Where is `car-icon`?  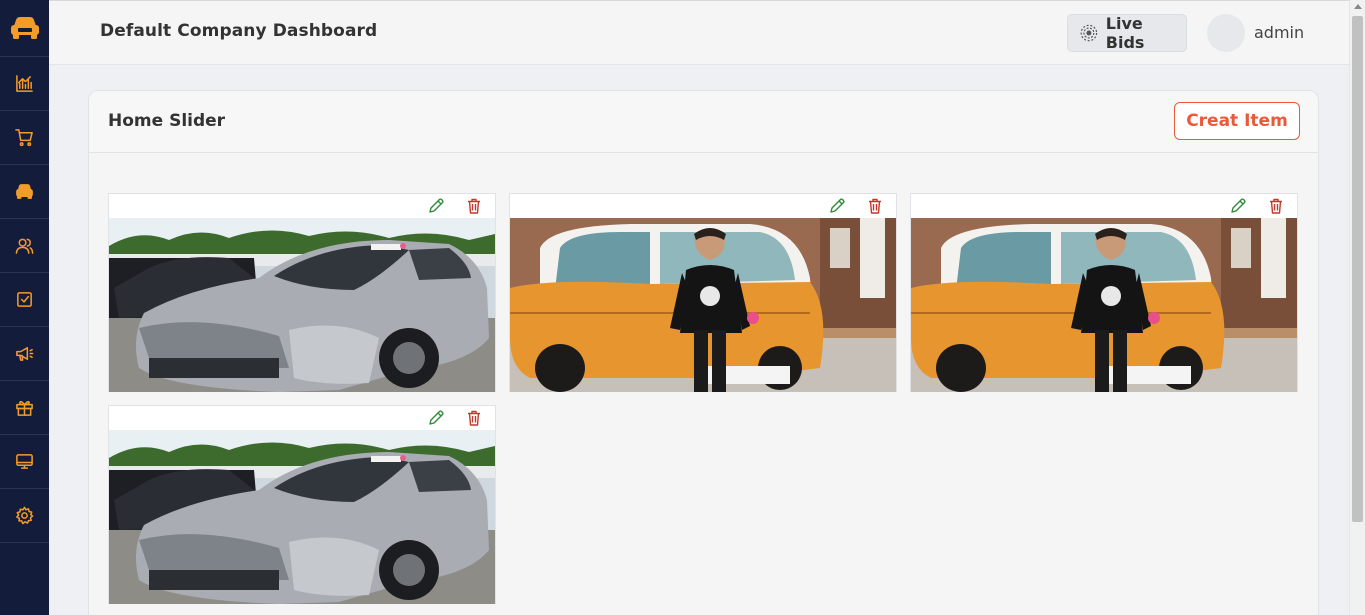
car-icon is located at coordinates (24, 191).